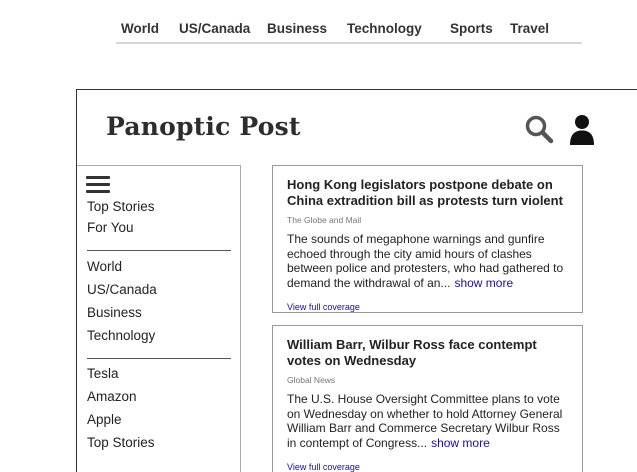  What do you see at coordinates (112, 396) in the screenshot?
I see `sidebar-item-amazon: Amazon` at bounding box center [112, 396].